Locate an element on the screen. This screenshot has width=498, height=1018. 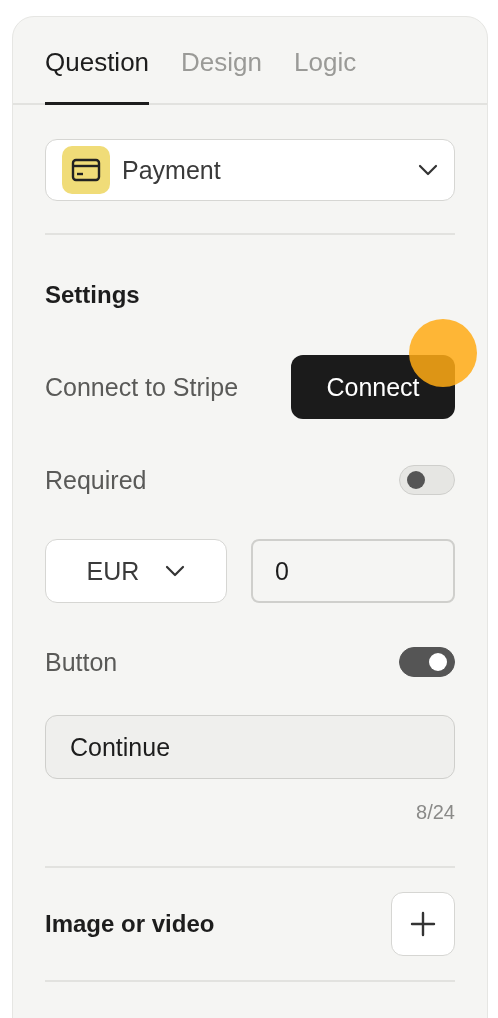
button-text-field: Continue is located at coordinates (250, 747).